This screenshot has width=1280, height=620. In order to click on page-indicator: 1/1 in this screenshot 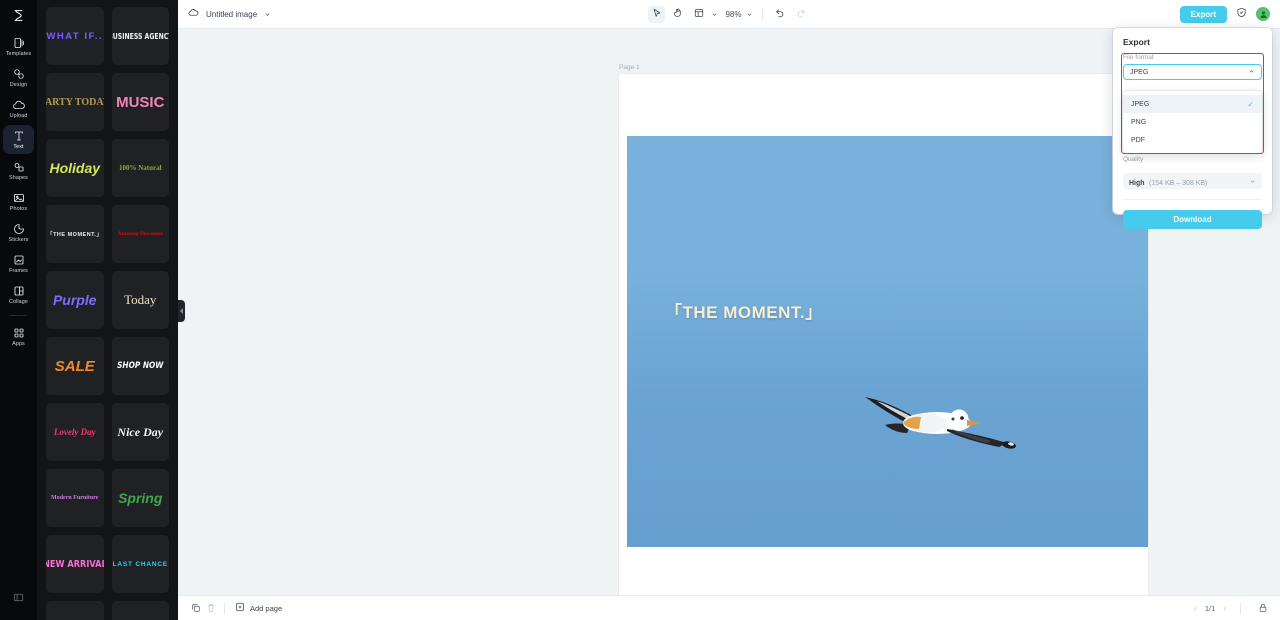, I will do `click(1210, 608)`.